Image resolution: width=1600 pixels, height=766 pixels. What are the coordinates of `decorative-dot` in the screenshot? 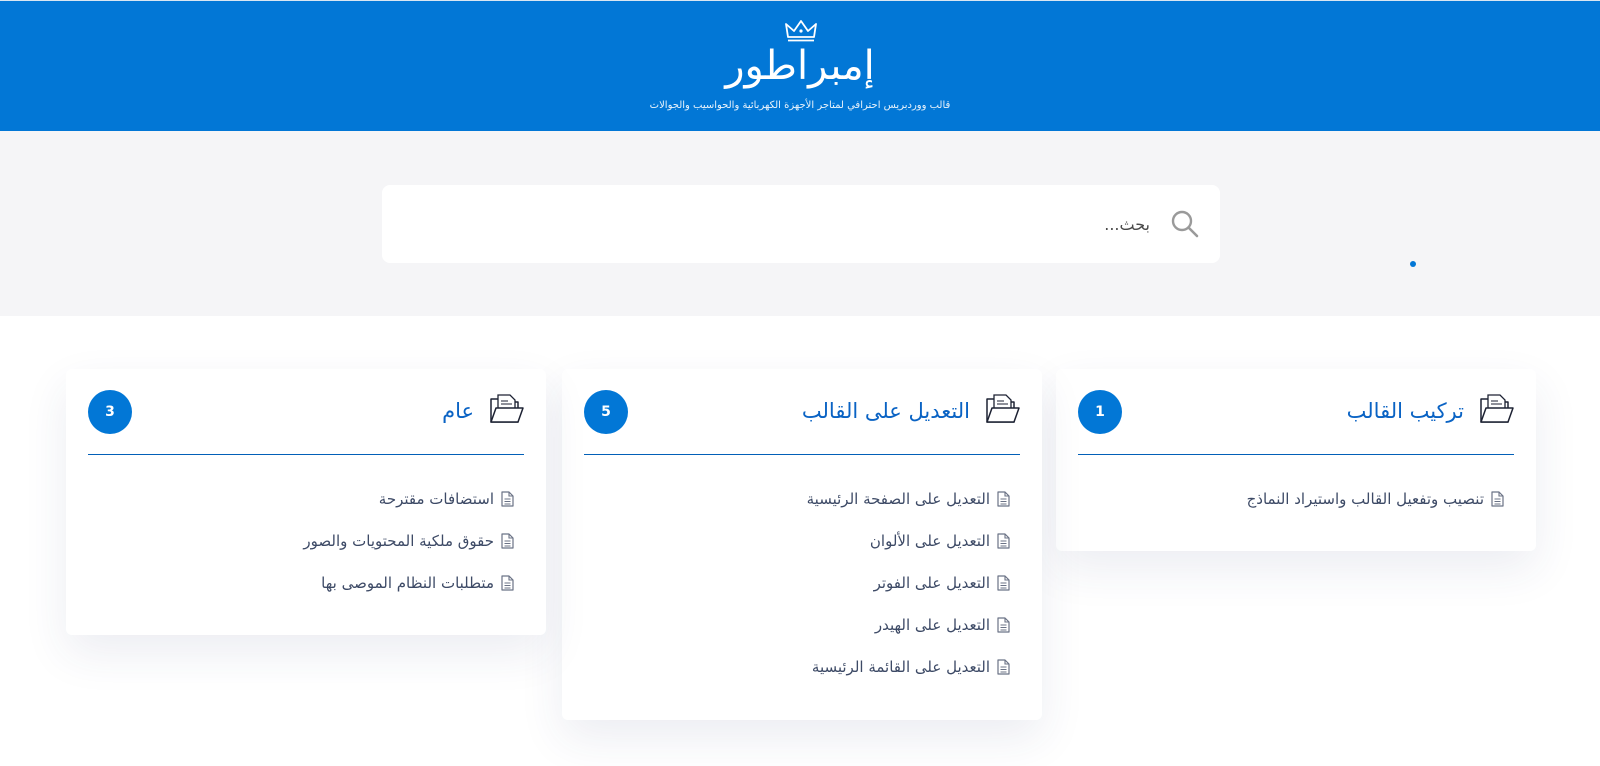 It's located at (1413, 264).